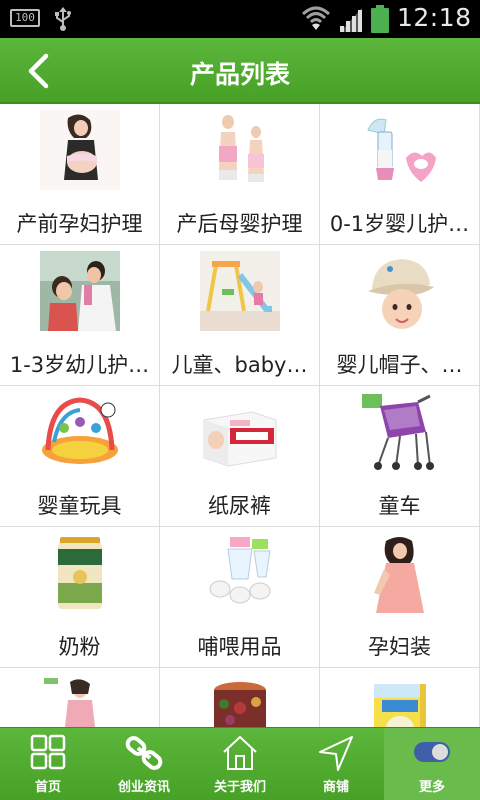 This screenshot has height=800, width=480. Describe the element at coordinates (434, 17) in the screenshot. I see `clock: 12:18` at that location.